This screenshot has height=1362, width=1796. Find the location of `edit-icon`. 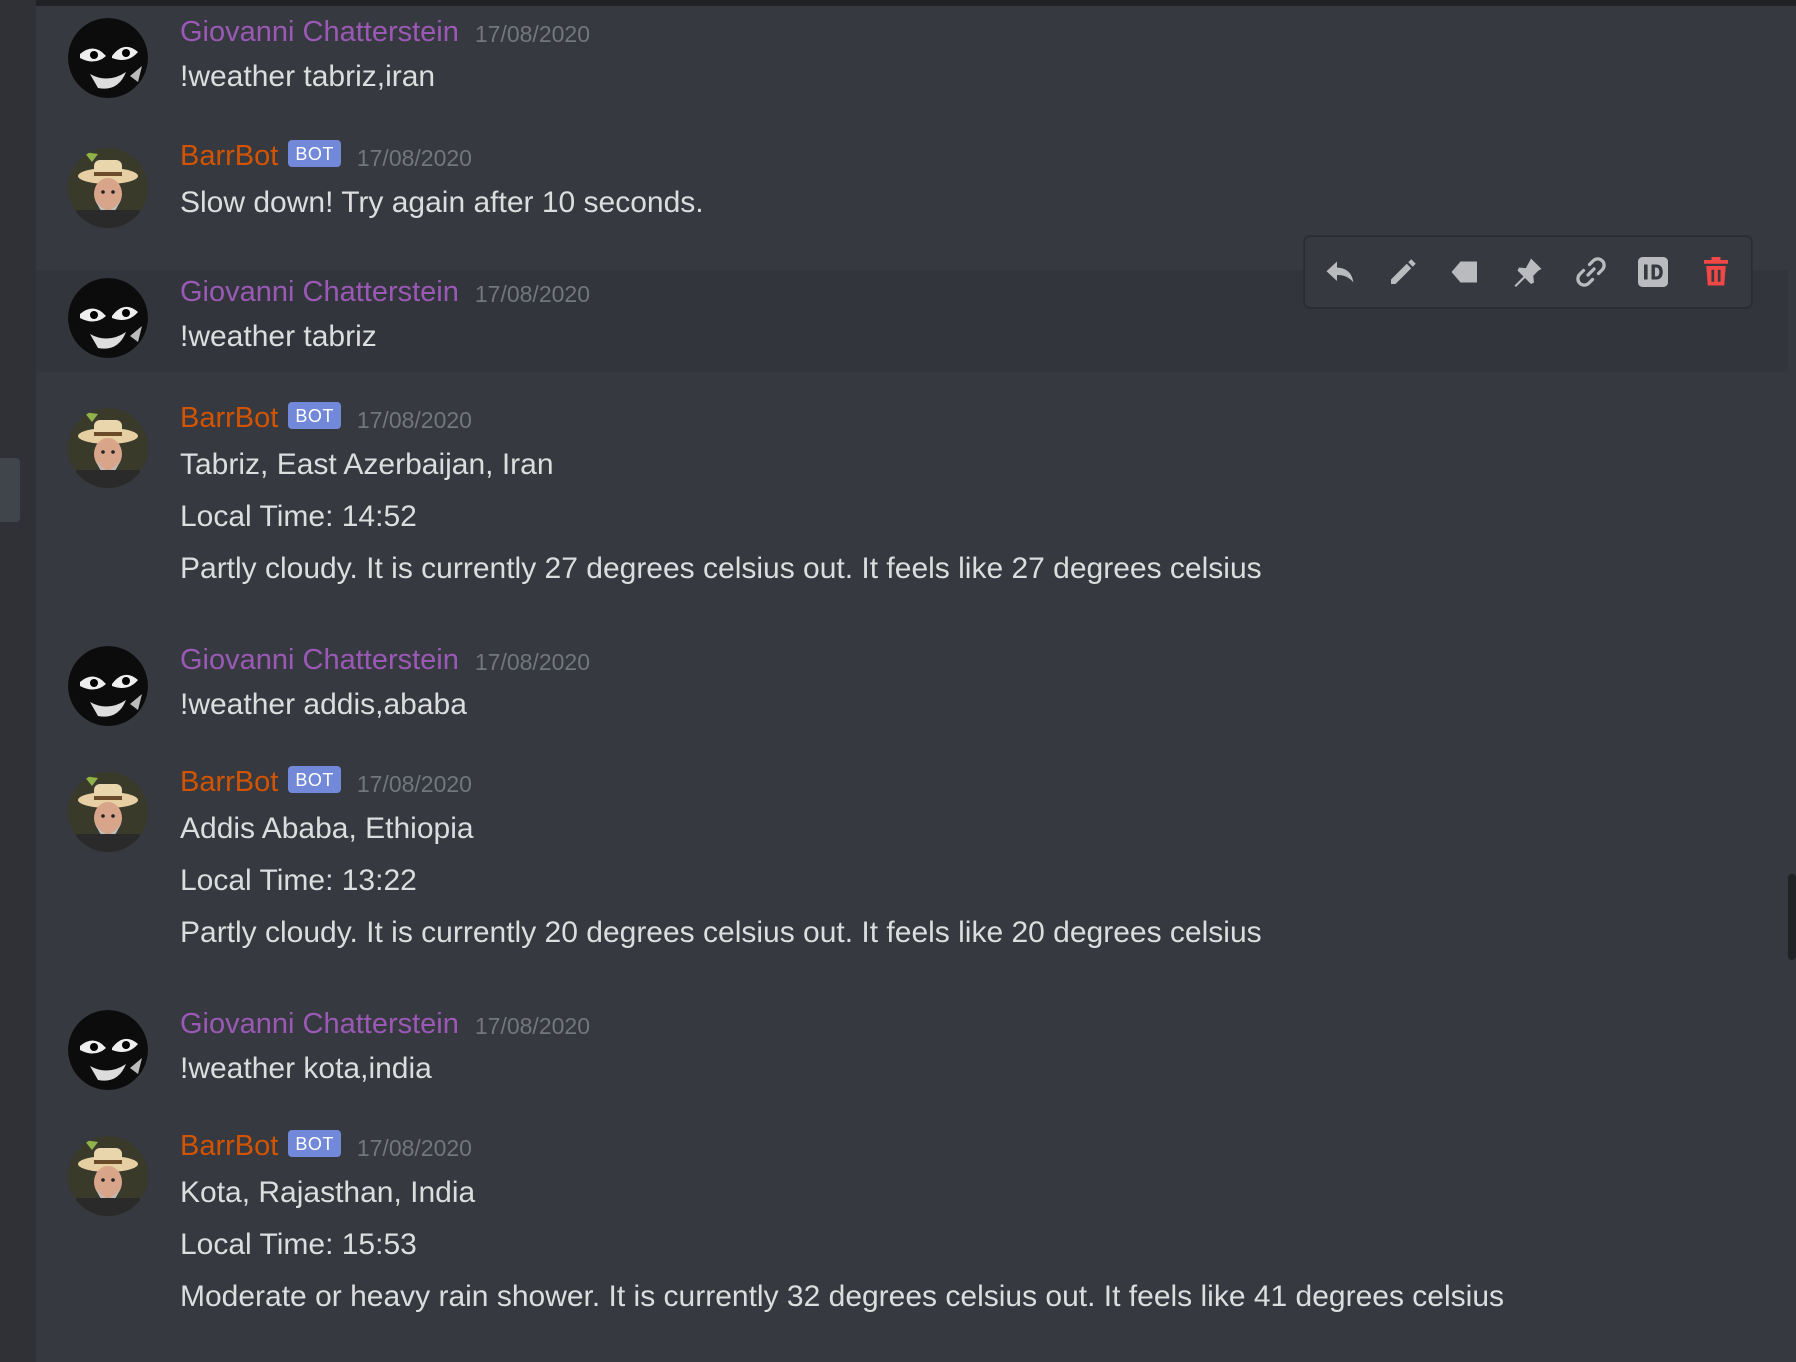

edit-icon is located at coordinates (1403, 271).